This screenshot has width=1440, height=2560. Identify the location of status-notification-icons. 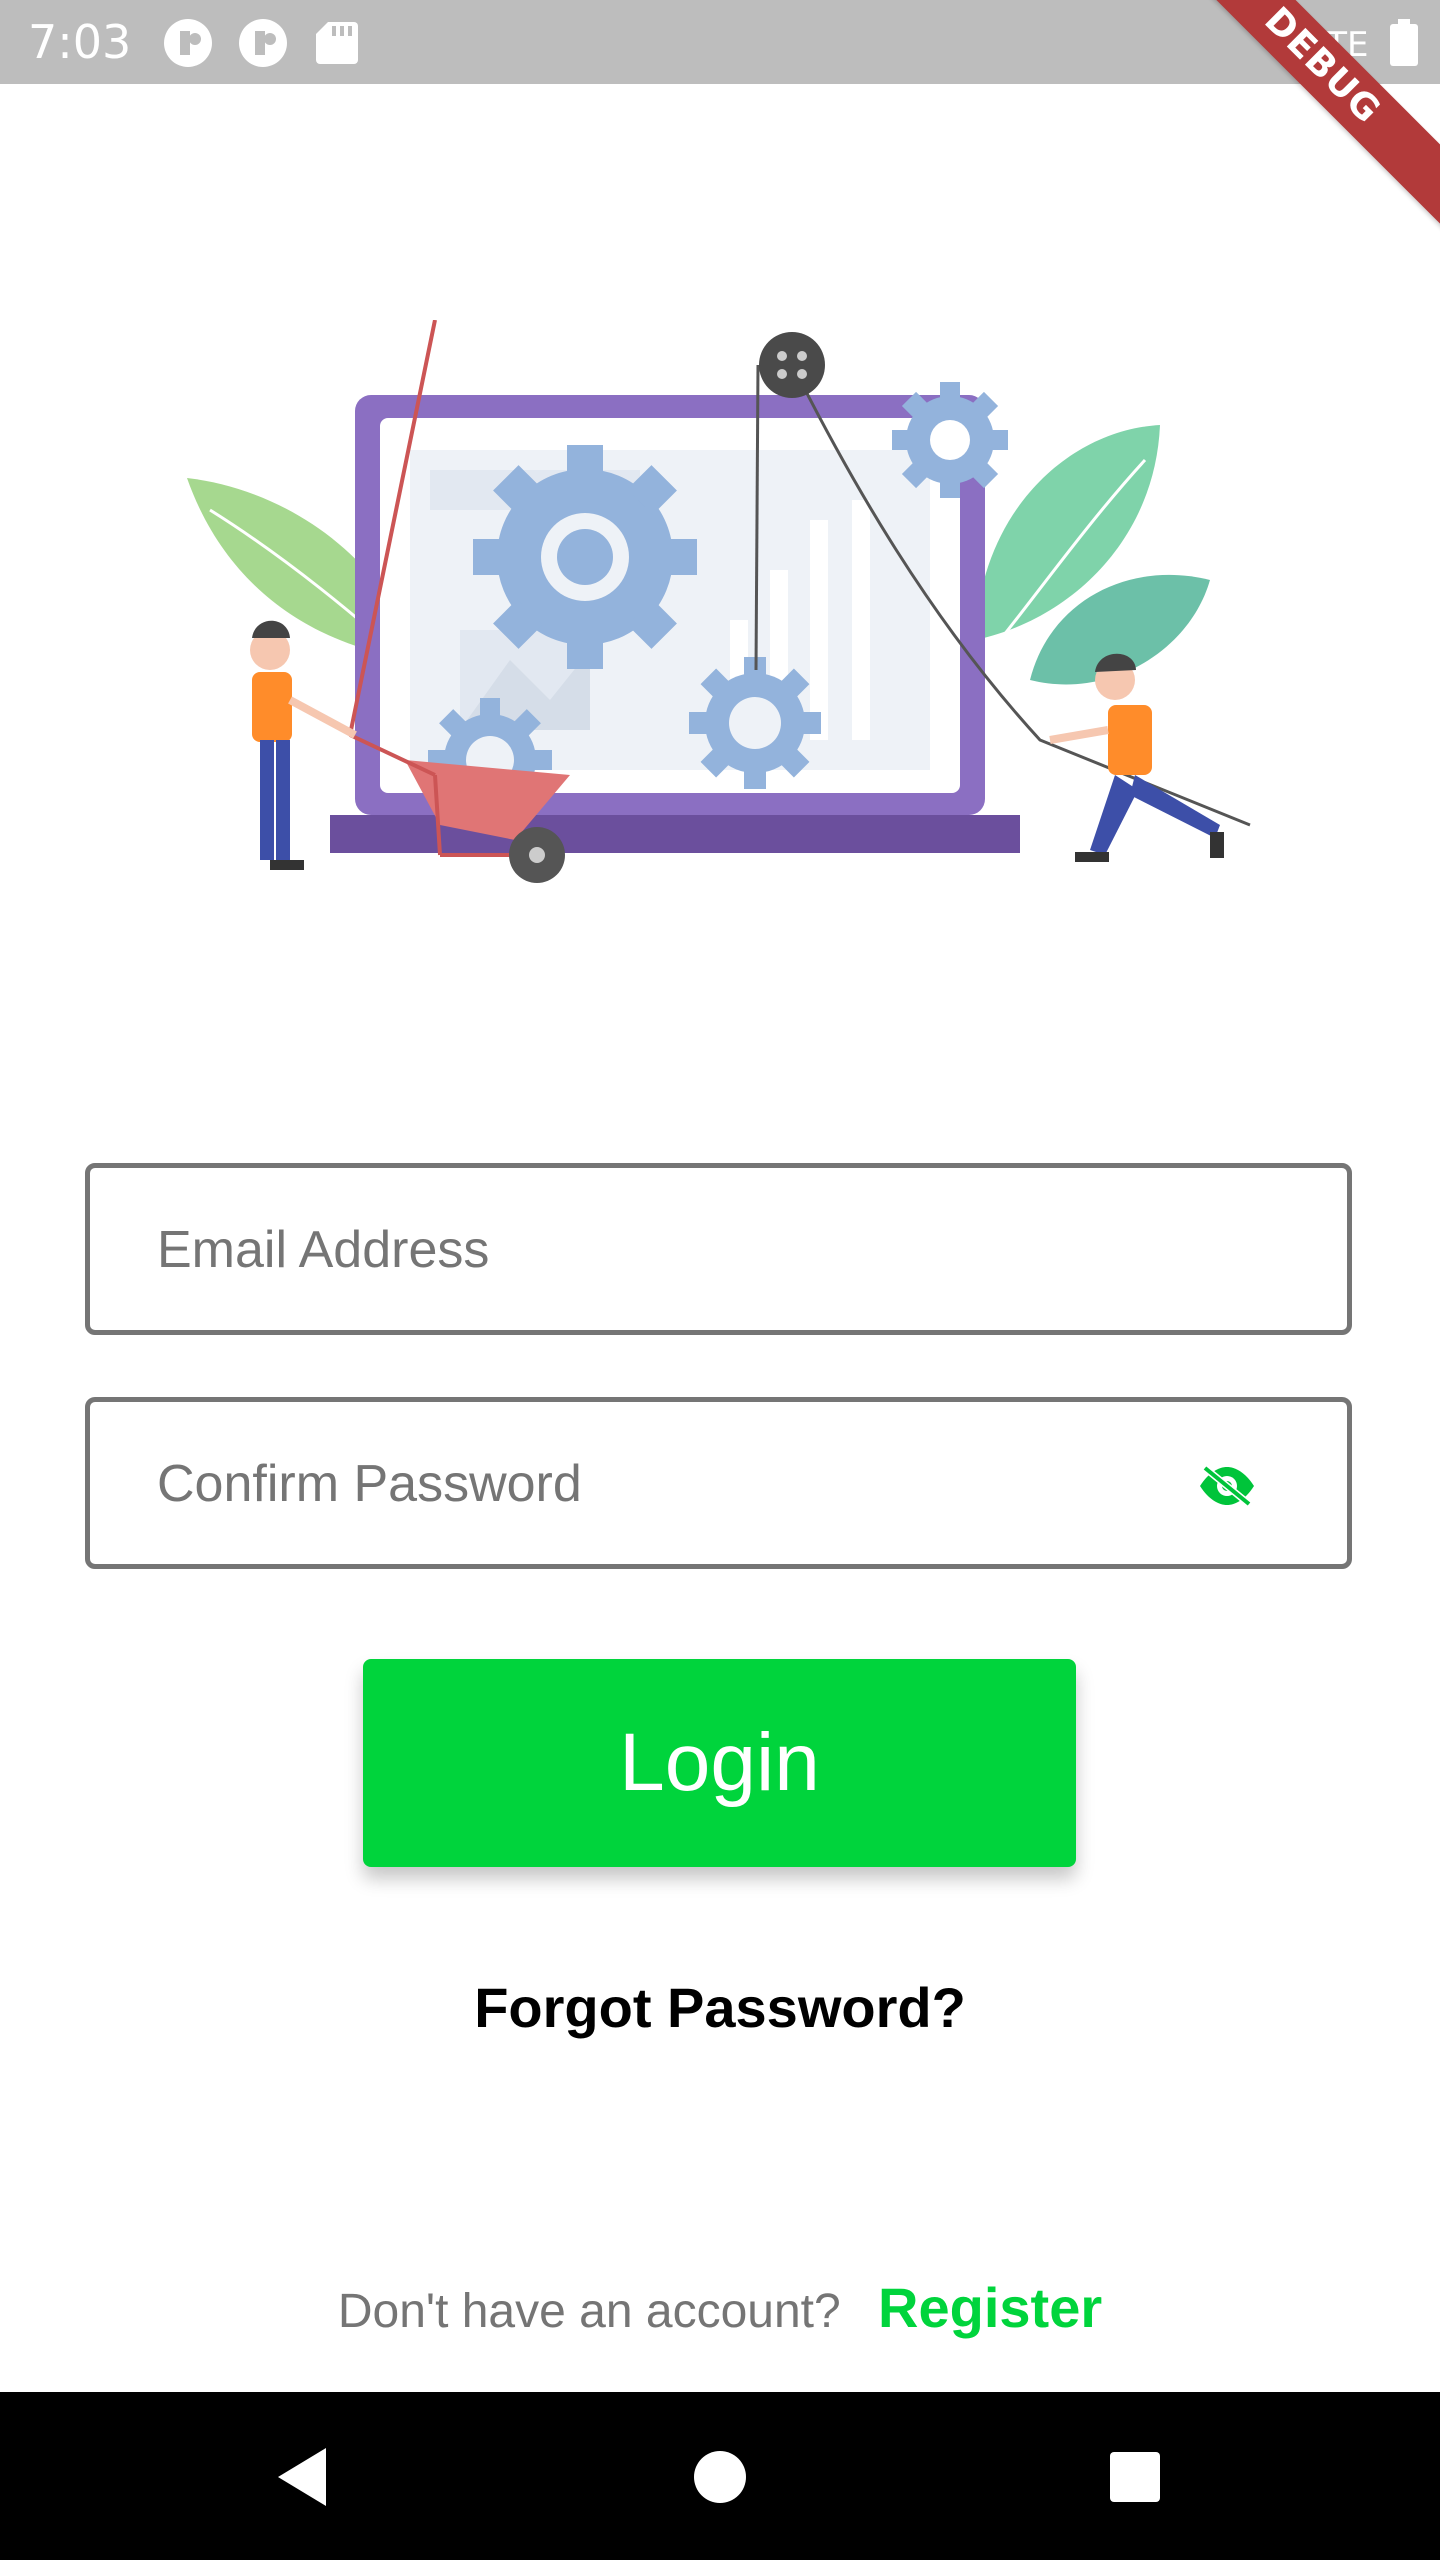
(261, 43).